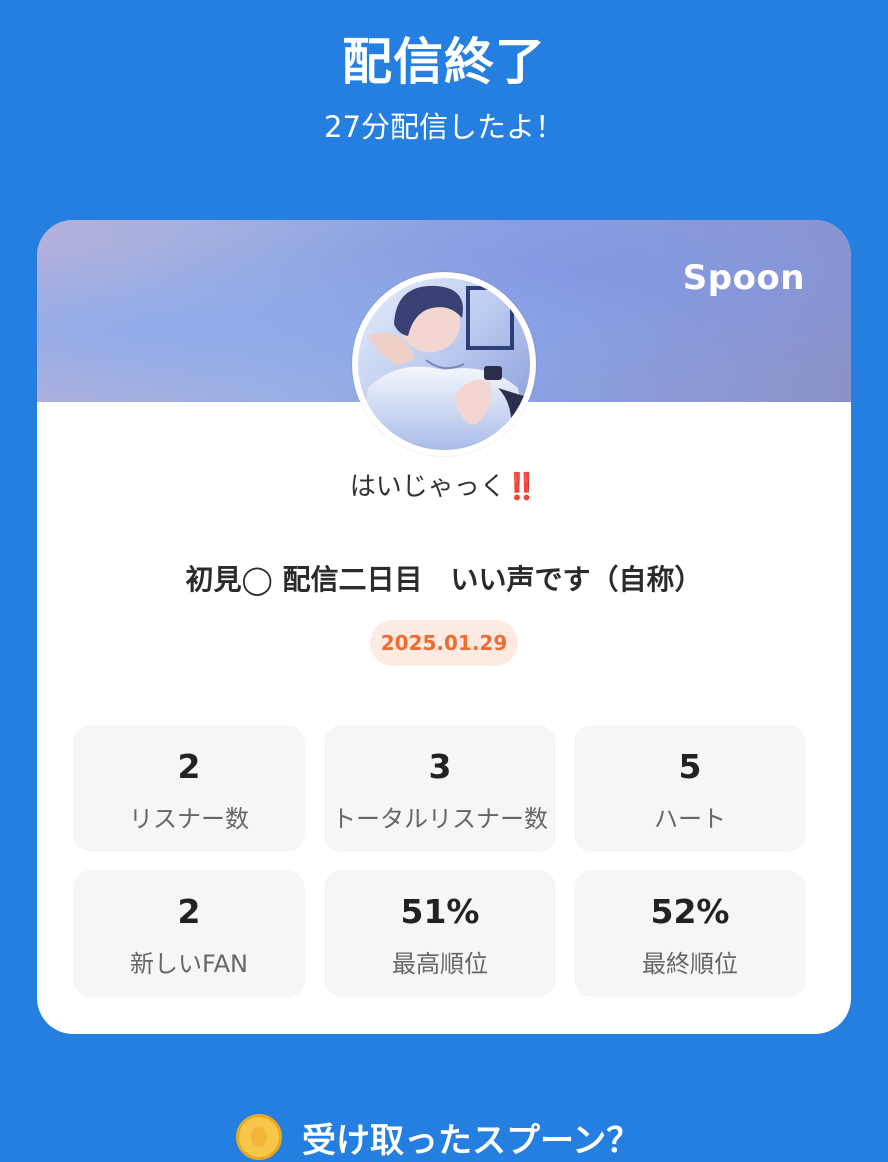  What do you see at coordinates (189, 788) in the screenshot?
I see `stat-listeners: 2 リスナー数` at bounding box center [189, 788].